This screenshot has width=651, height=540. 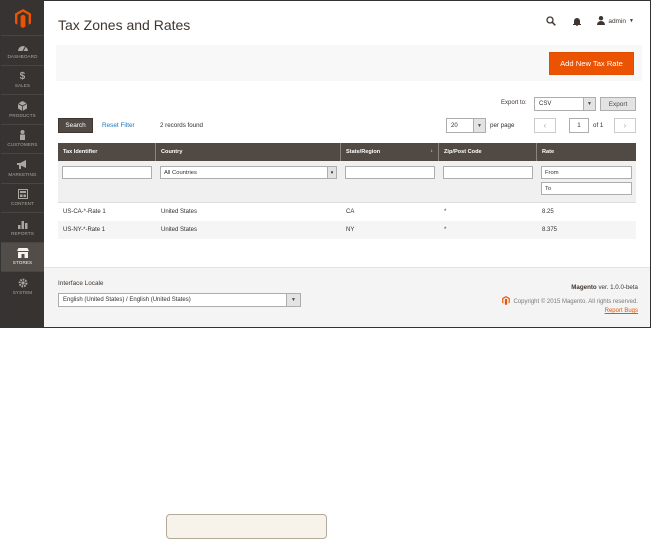 What do you see at coordinates (625, 125) in the screenshot?
I see `next-page-button: ›` at bounding box center [625, 125].